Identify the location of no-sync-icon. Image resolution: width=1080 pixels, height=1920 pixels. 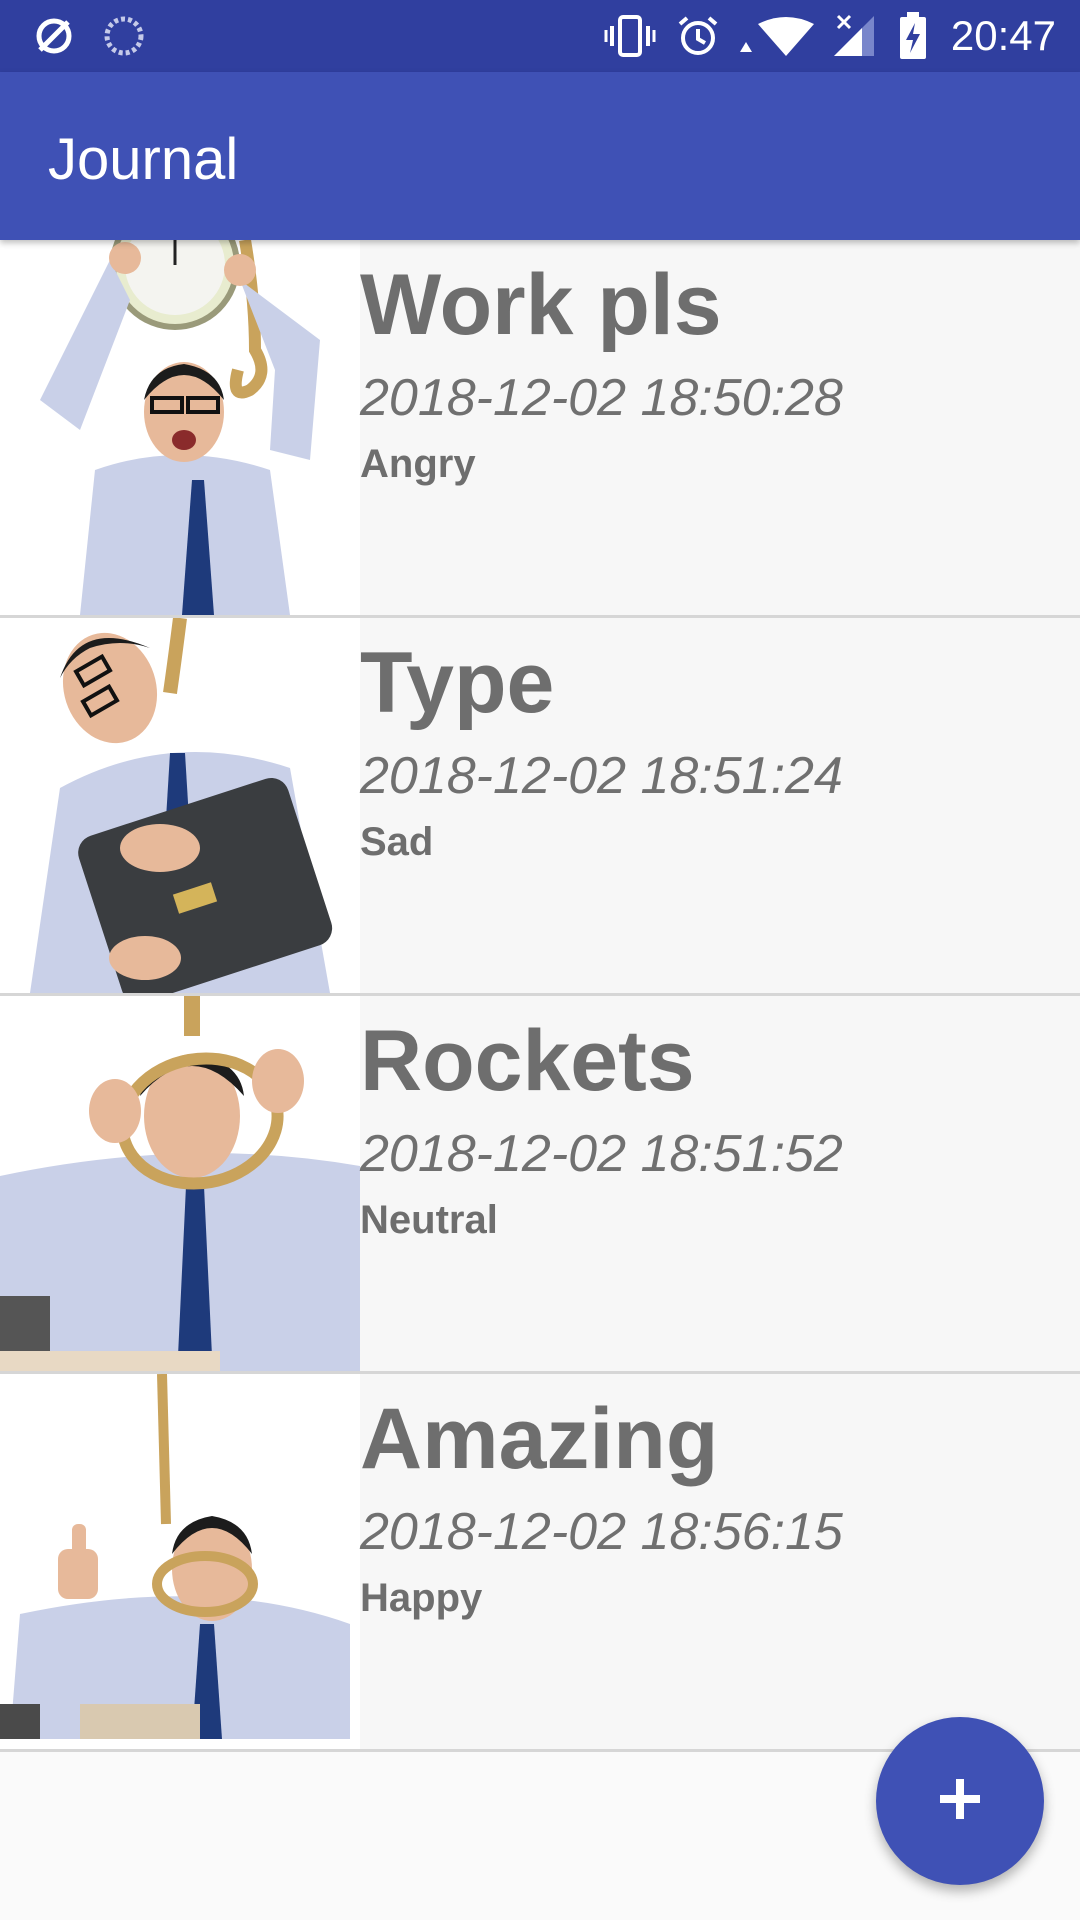
(54, 36).